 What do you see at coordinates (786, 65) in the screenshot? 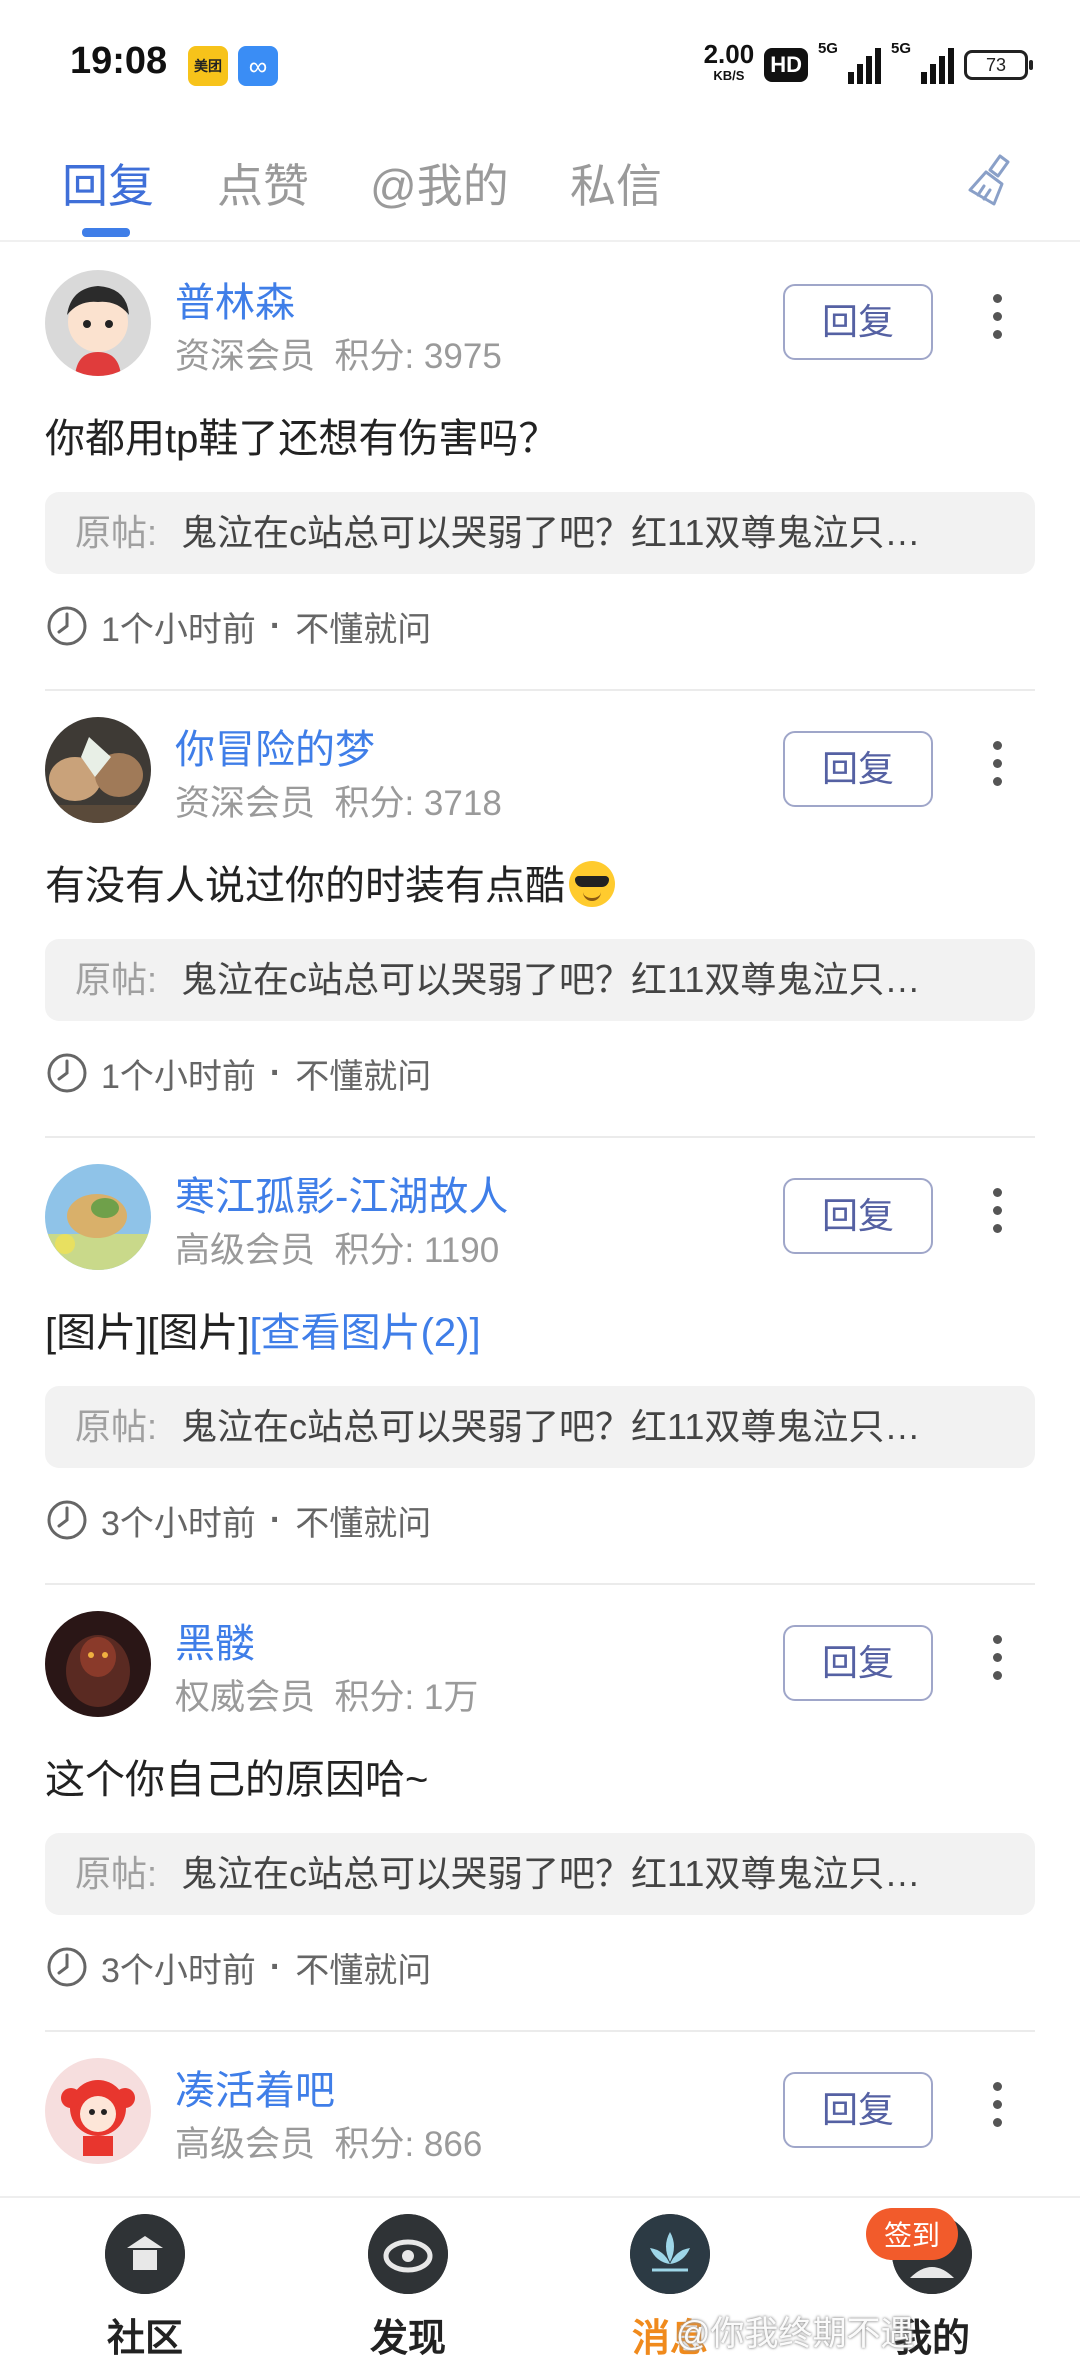
I see `hd-icon: HD` at bounding box center [786, 65].